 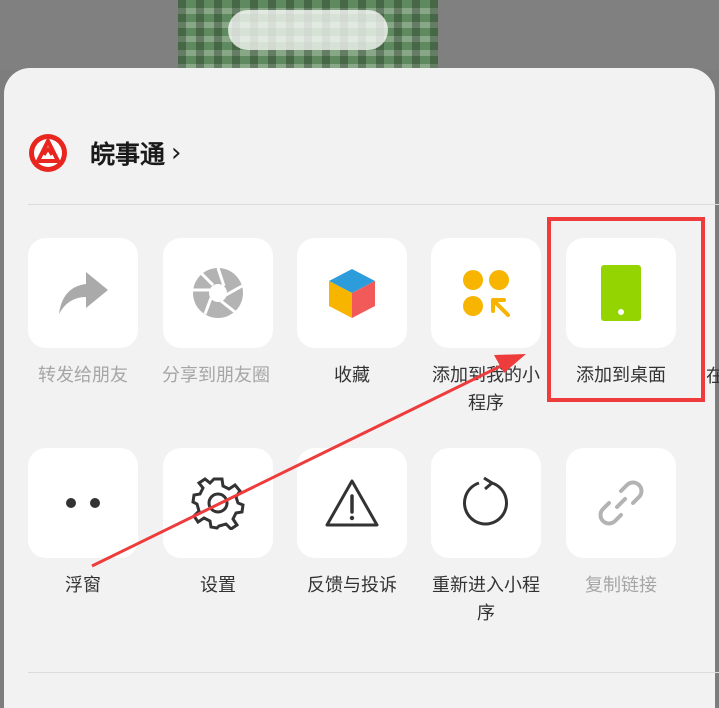 I want to click on miniprogram-header: 皖事通 ›, so click(x=104, y=153).